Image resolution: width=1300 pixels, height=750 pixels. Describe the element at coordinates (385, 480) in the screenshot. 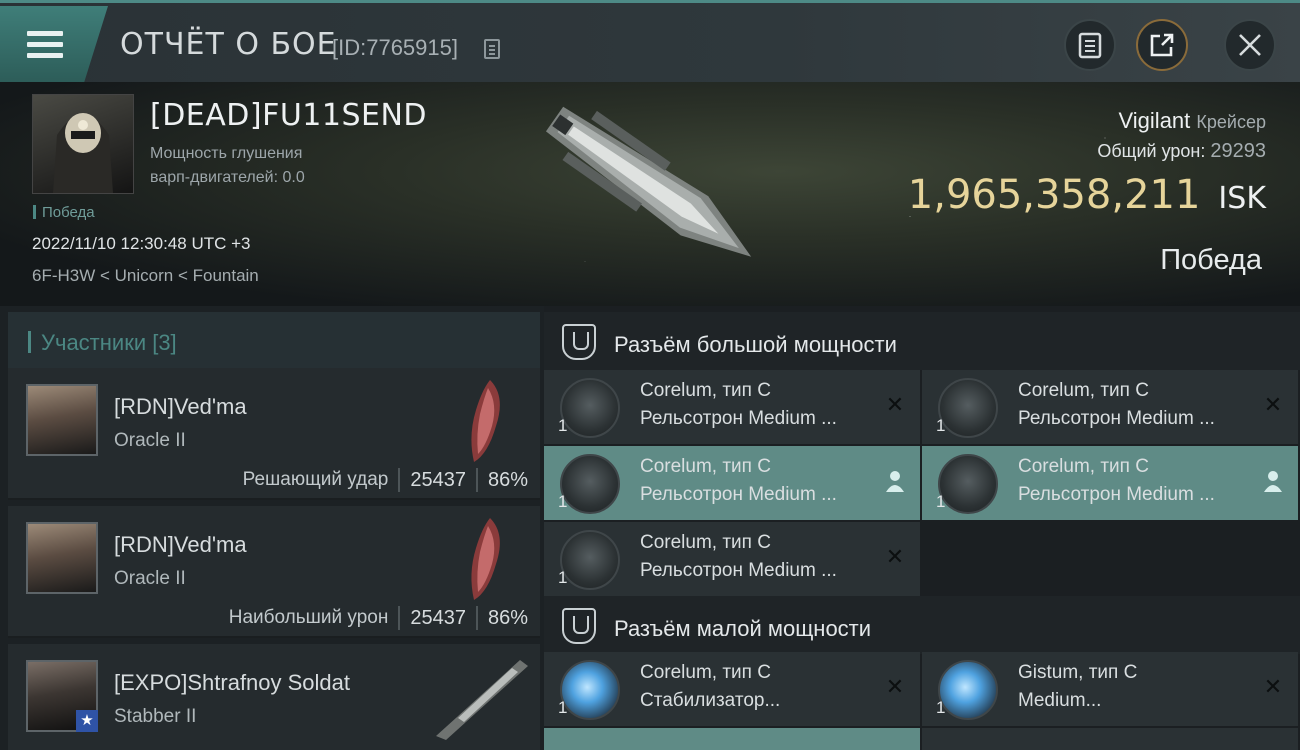

I see `participant-stats: Решающий удар 25437 86%` at that location.